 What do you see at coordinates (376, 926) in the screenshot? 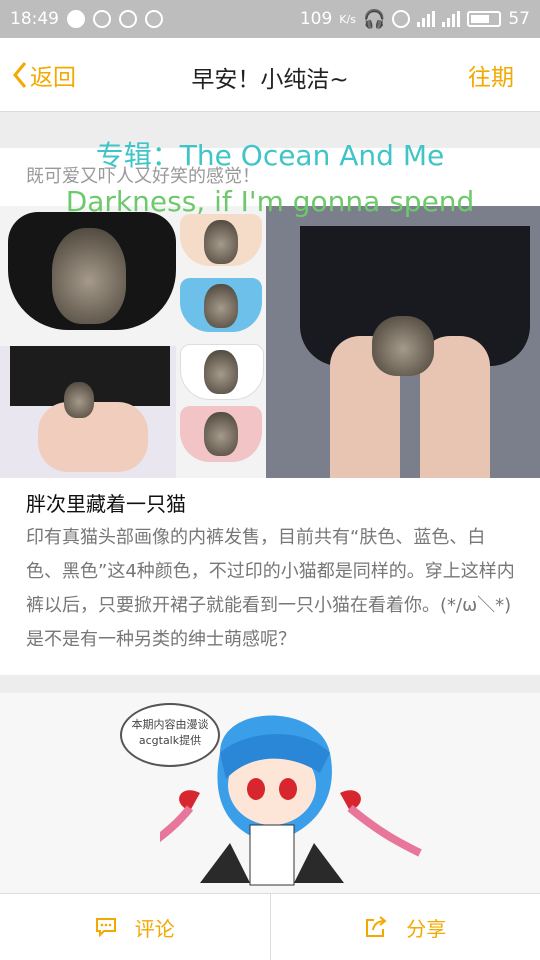
I see `share-icon` at bounding box center [376, 926].